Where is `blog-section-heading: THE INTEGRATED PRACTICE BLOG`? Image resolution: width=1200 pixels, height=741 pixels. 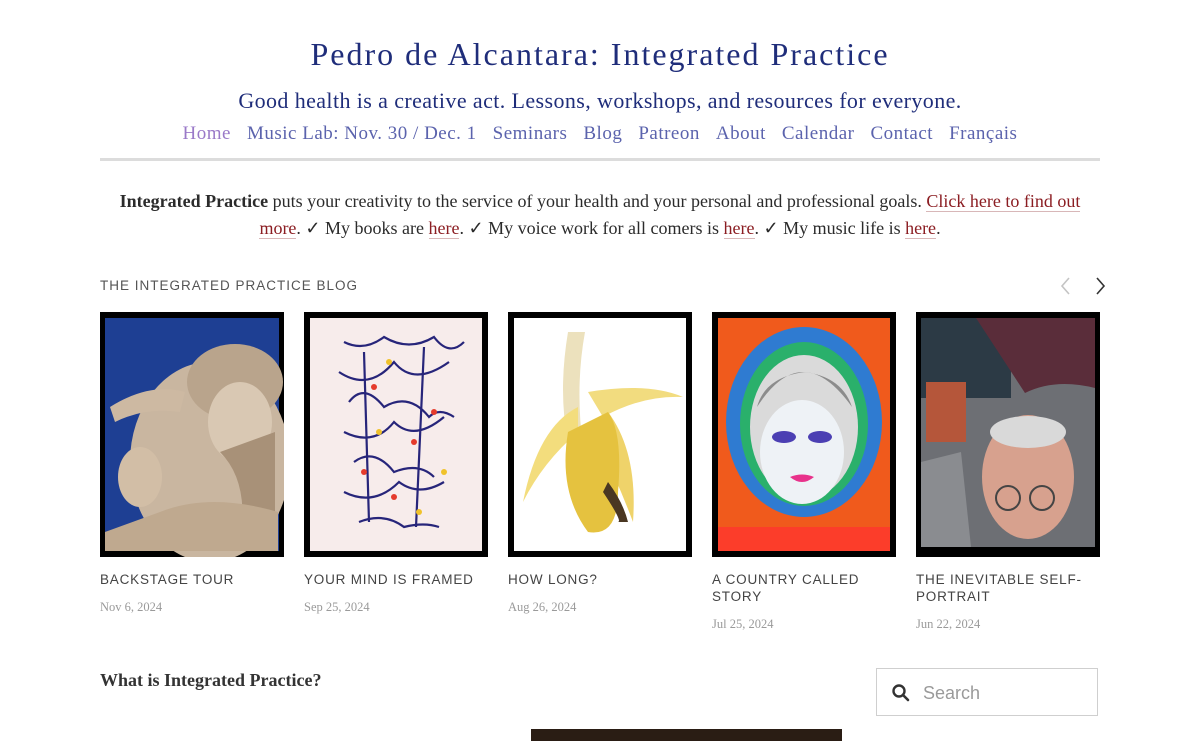
blog-section-heading: THE INTEGRATED PRACTICE BLOG is located at coordinates (229, 285).